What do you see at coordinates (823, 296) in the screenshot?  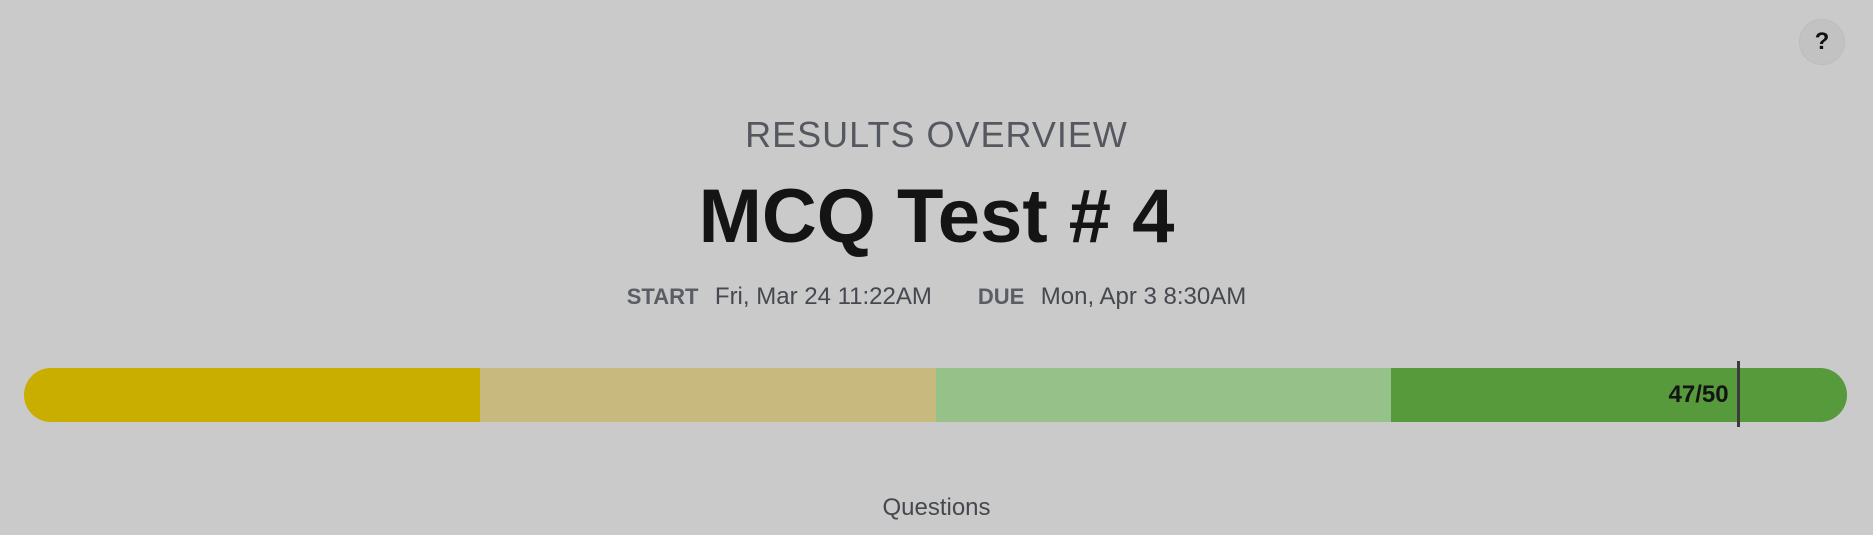 I see `start-value: Fri, Mar 24 11:22AM` at bounding box center [823, 296].